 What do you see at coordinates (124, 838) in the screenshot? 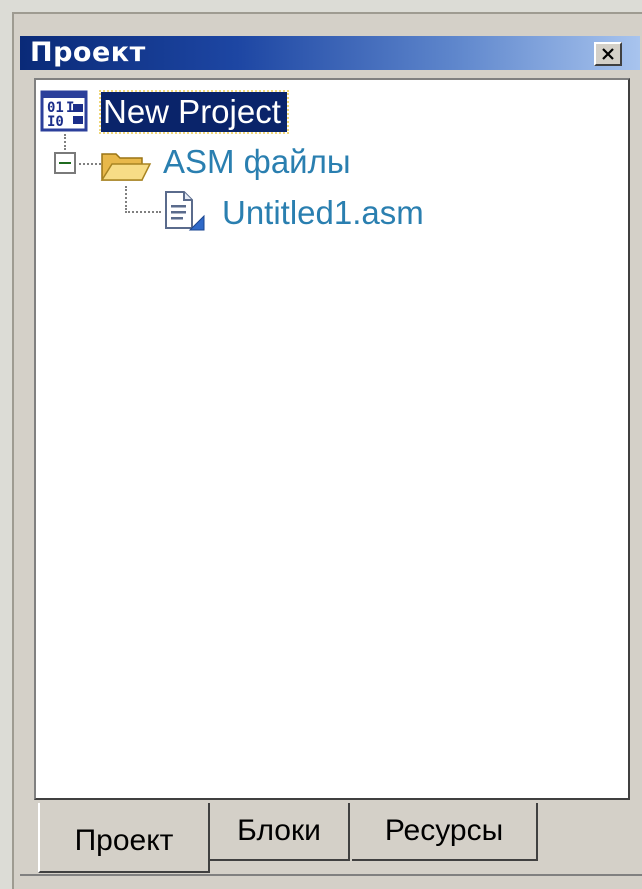
I see `tab-project: Проект` at bounding box center [124, 838].